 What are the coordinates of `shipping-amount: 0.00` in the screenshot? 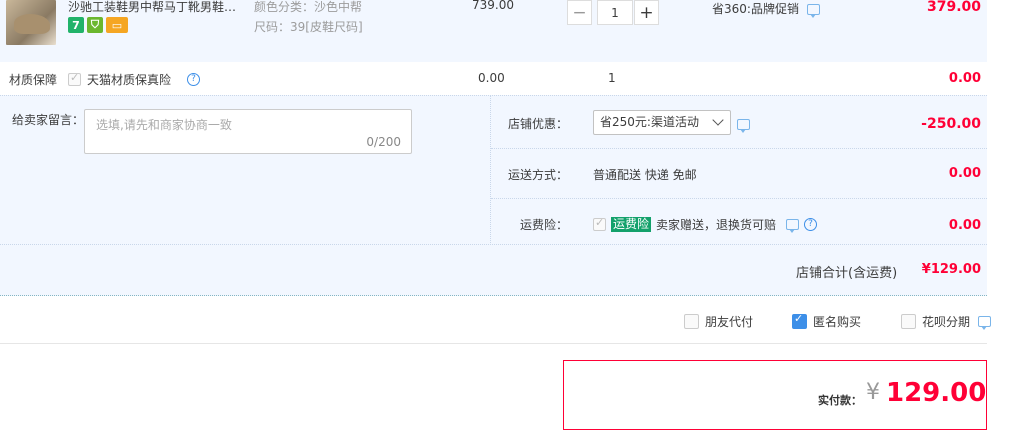 It's located at (964, 173).